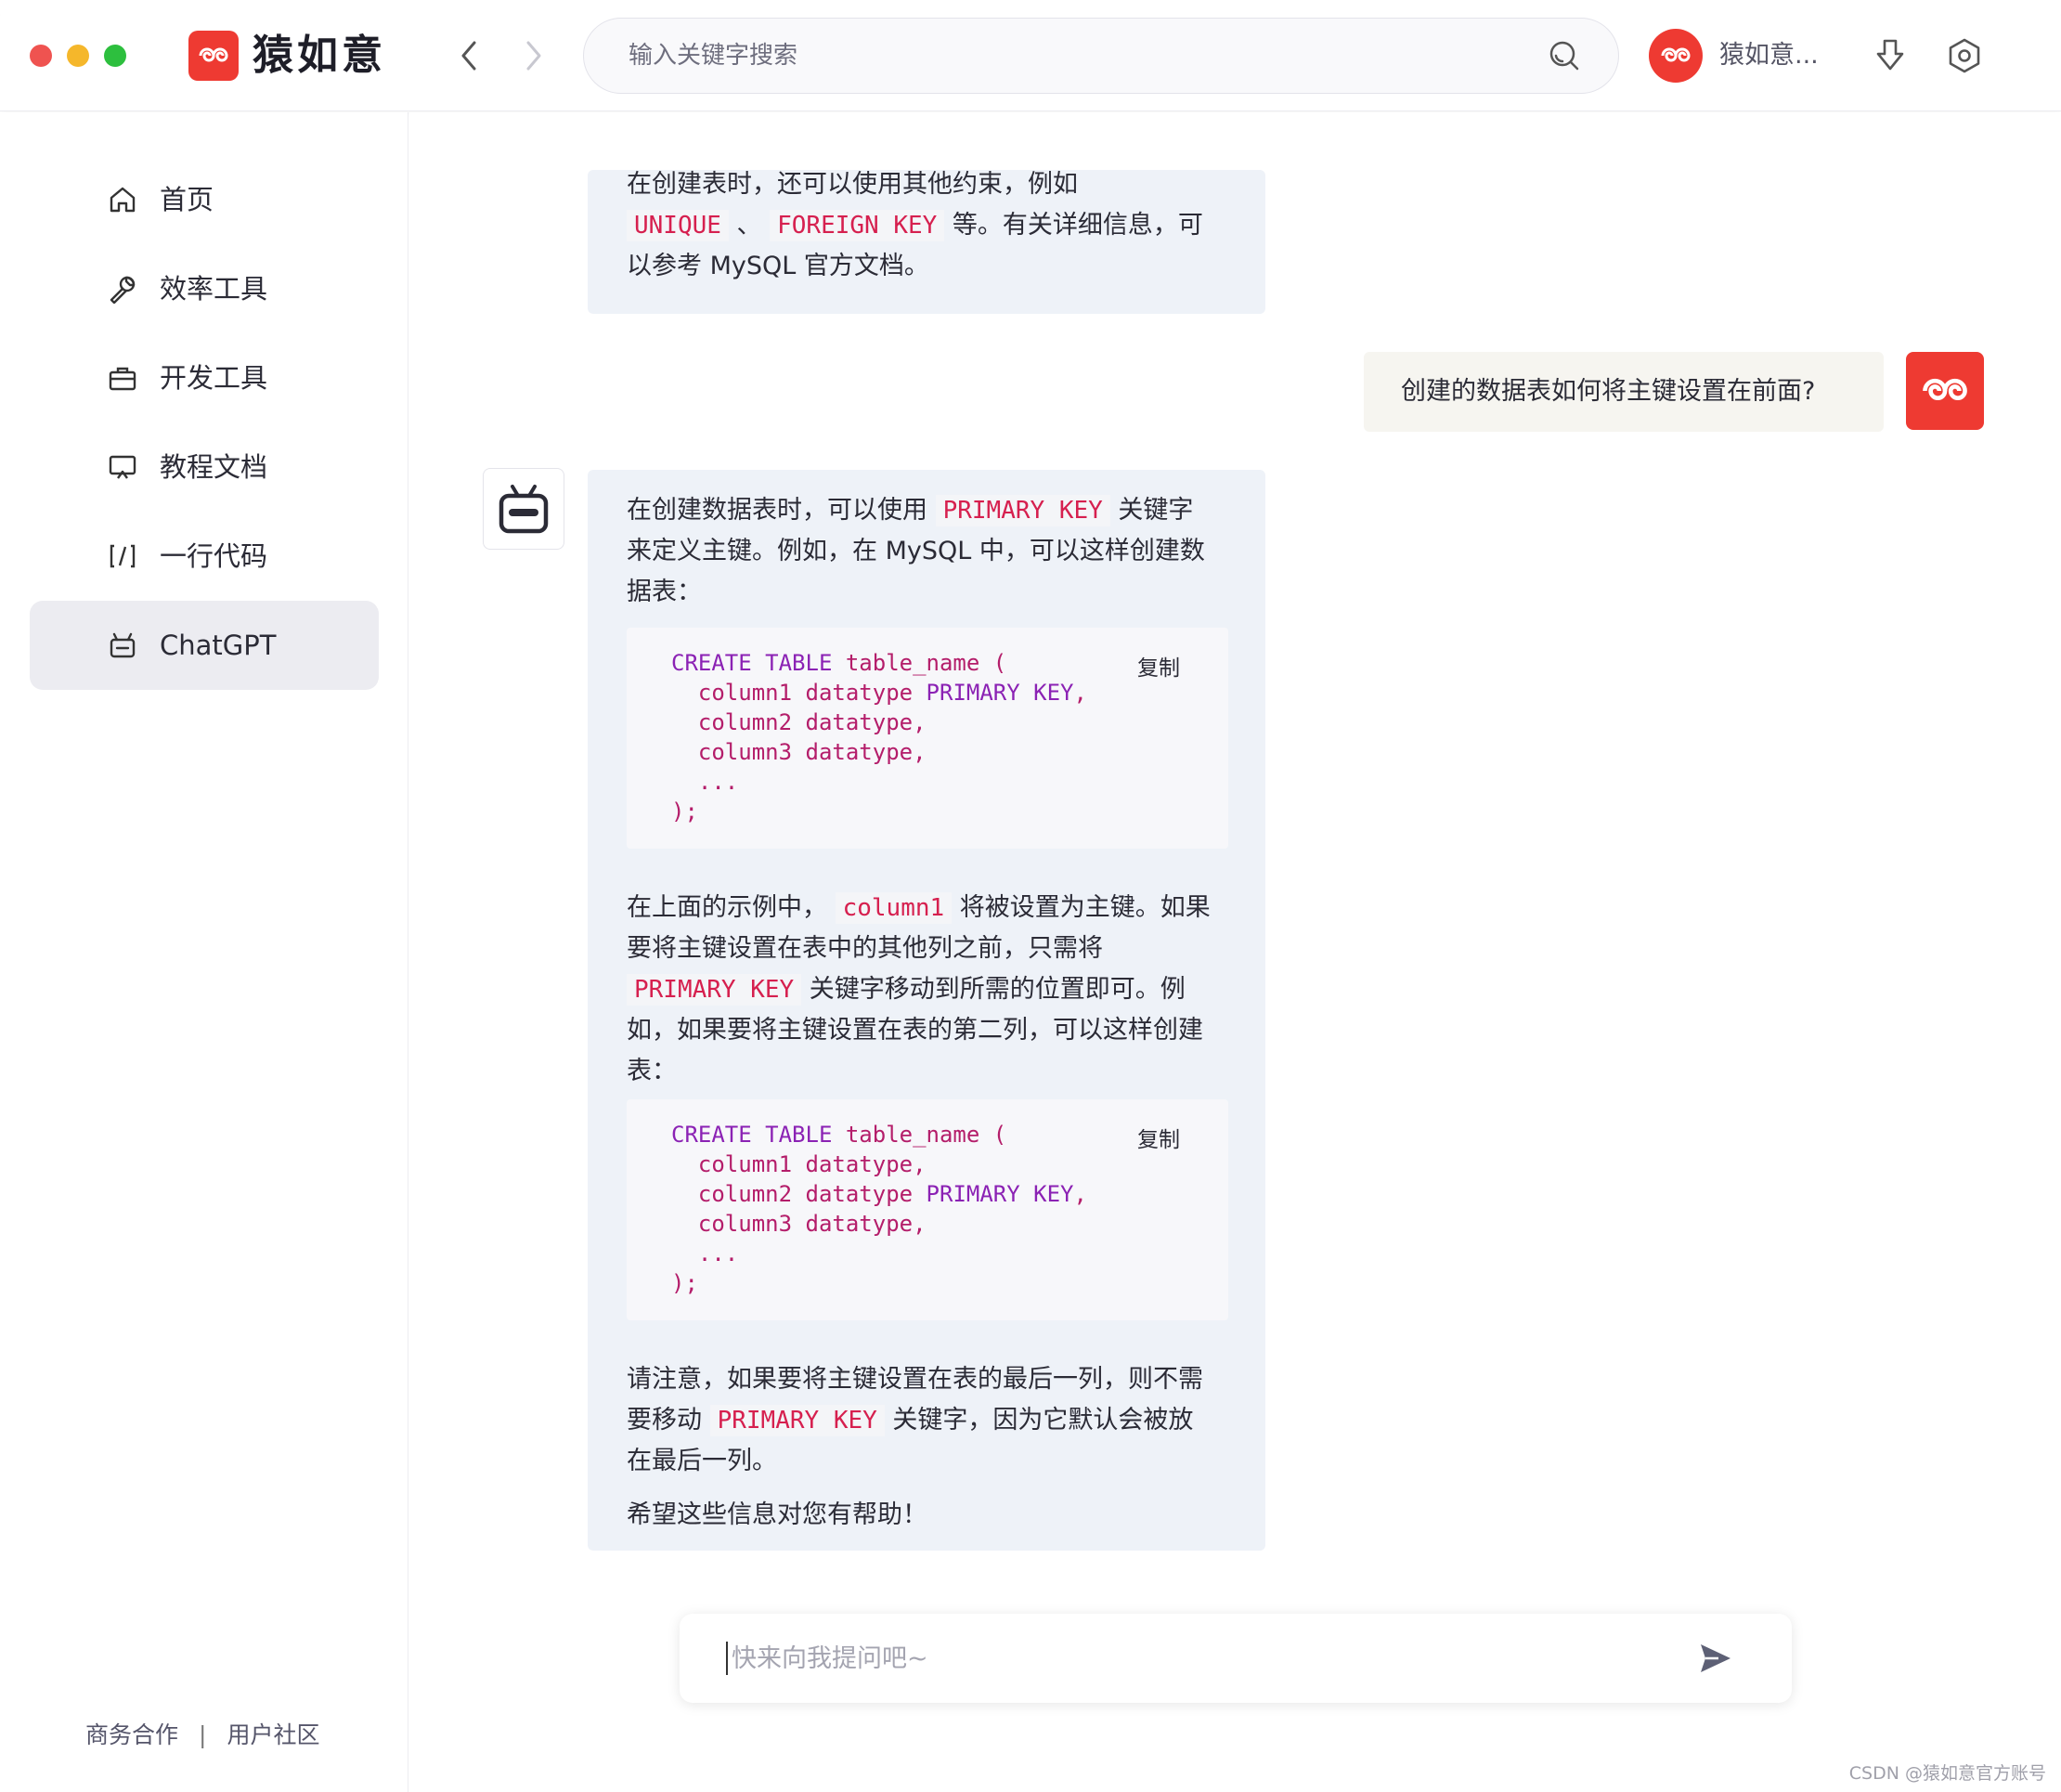  What do you see at coordinates (122, 467) in the screenshot?
I see `screen-icon` at bounding box center [122, 467].